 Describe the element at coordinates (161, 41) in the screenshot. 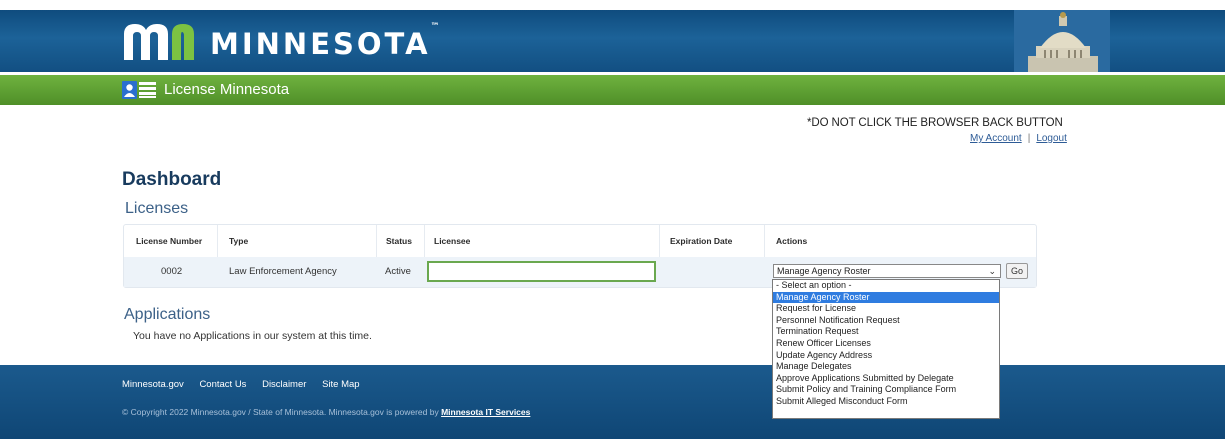

I see `minnesota-logo-icon` at that location.